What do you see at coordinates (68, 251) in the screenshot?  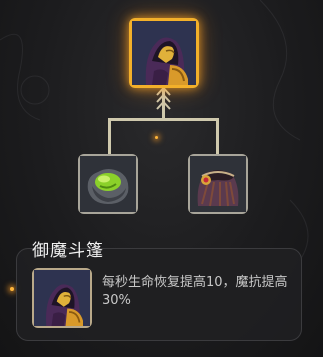 I see `item-title: 御魔斗篷` at bounding box center [68, 251].